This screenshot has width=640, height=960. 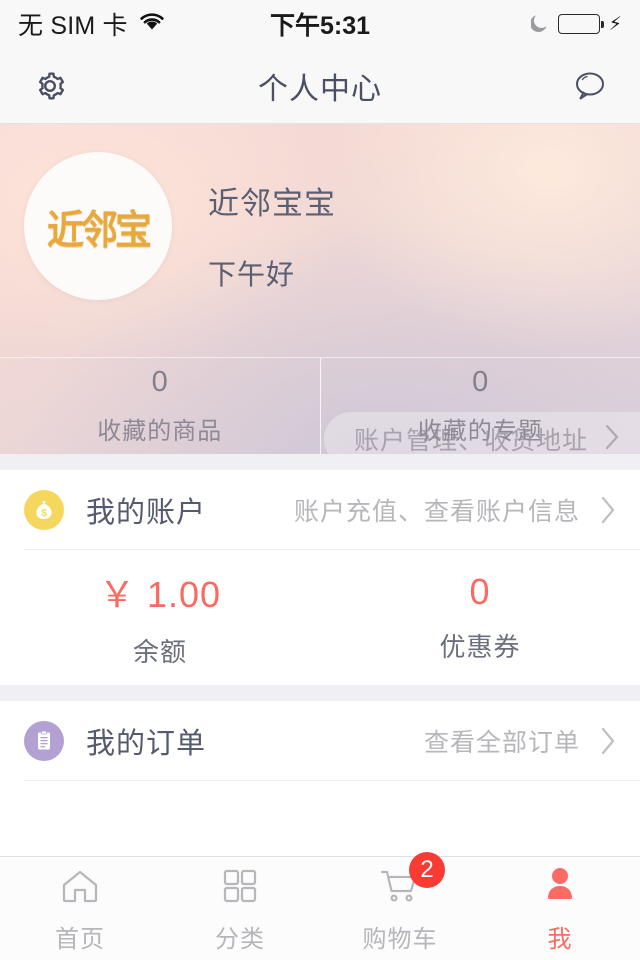 I want to click on money-bag-icon: $, so click(x=44, y=510).